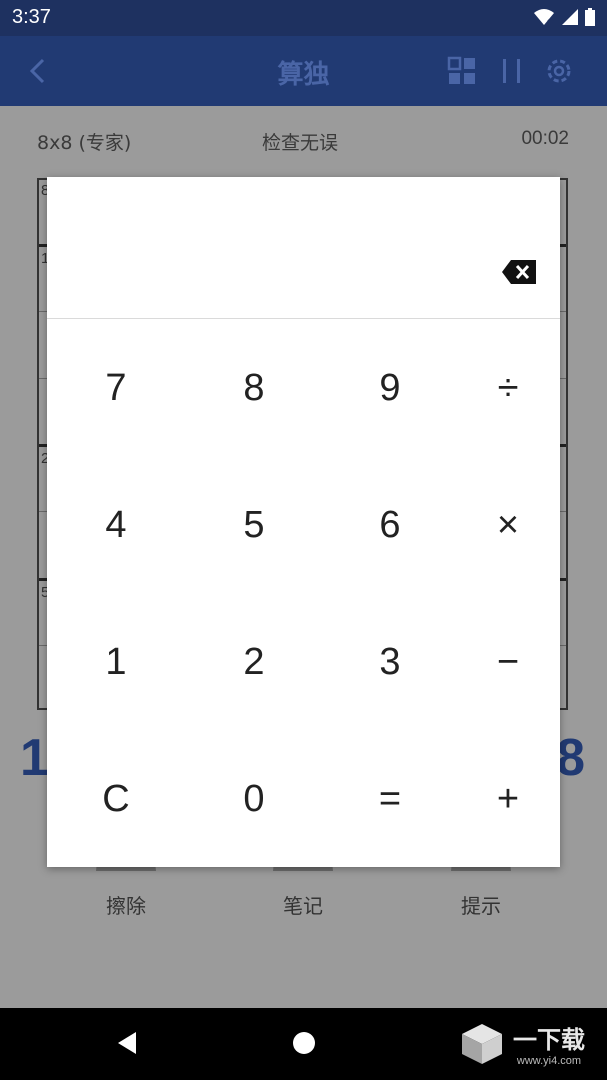 The width and height of the screenshot is (607, 1080). What do you see at coordinates (508, 662) in the screenshot?
I see `key-subtract: −` at bounding box center [508, 662].